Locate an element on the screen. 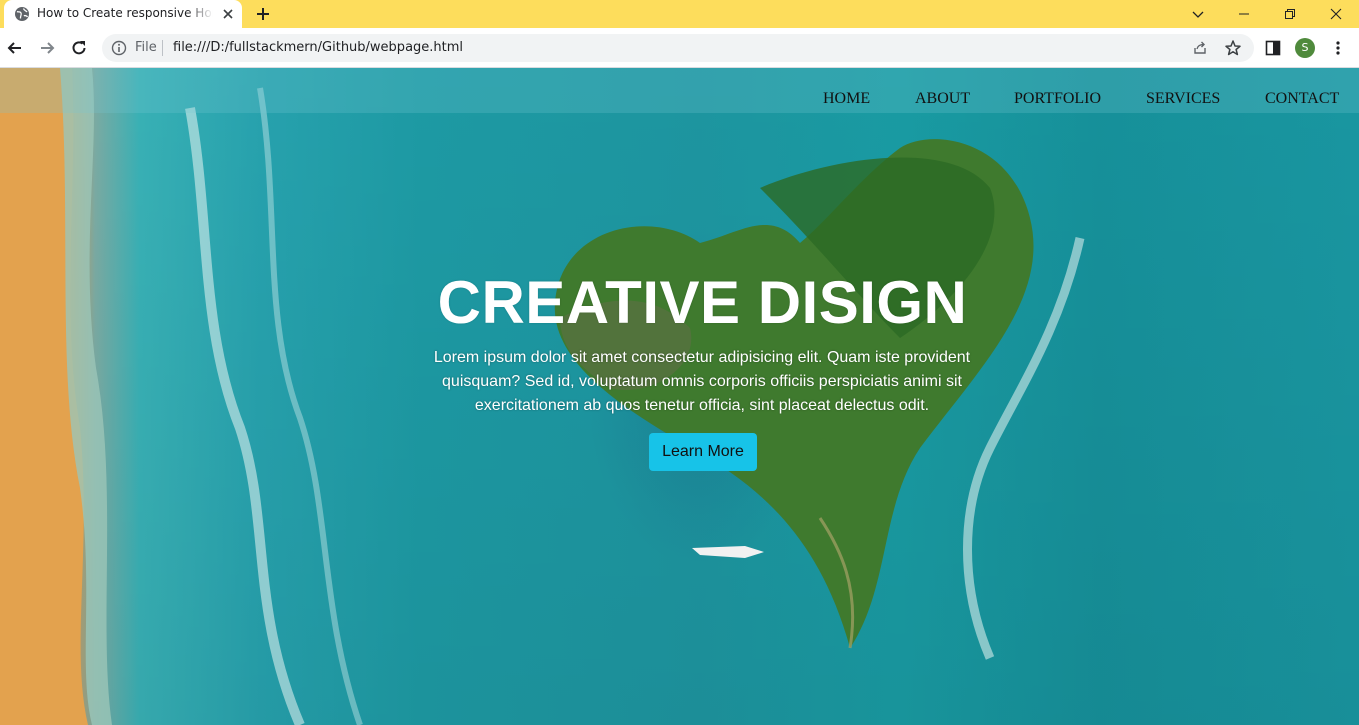 The height and width of the screenshot is (725, 1359). window-close-icon is located at coordinates (1336, 14).